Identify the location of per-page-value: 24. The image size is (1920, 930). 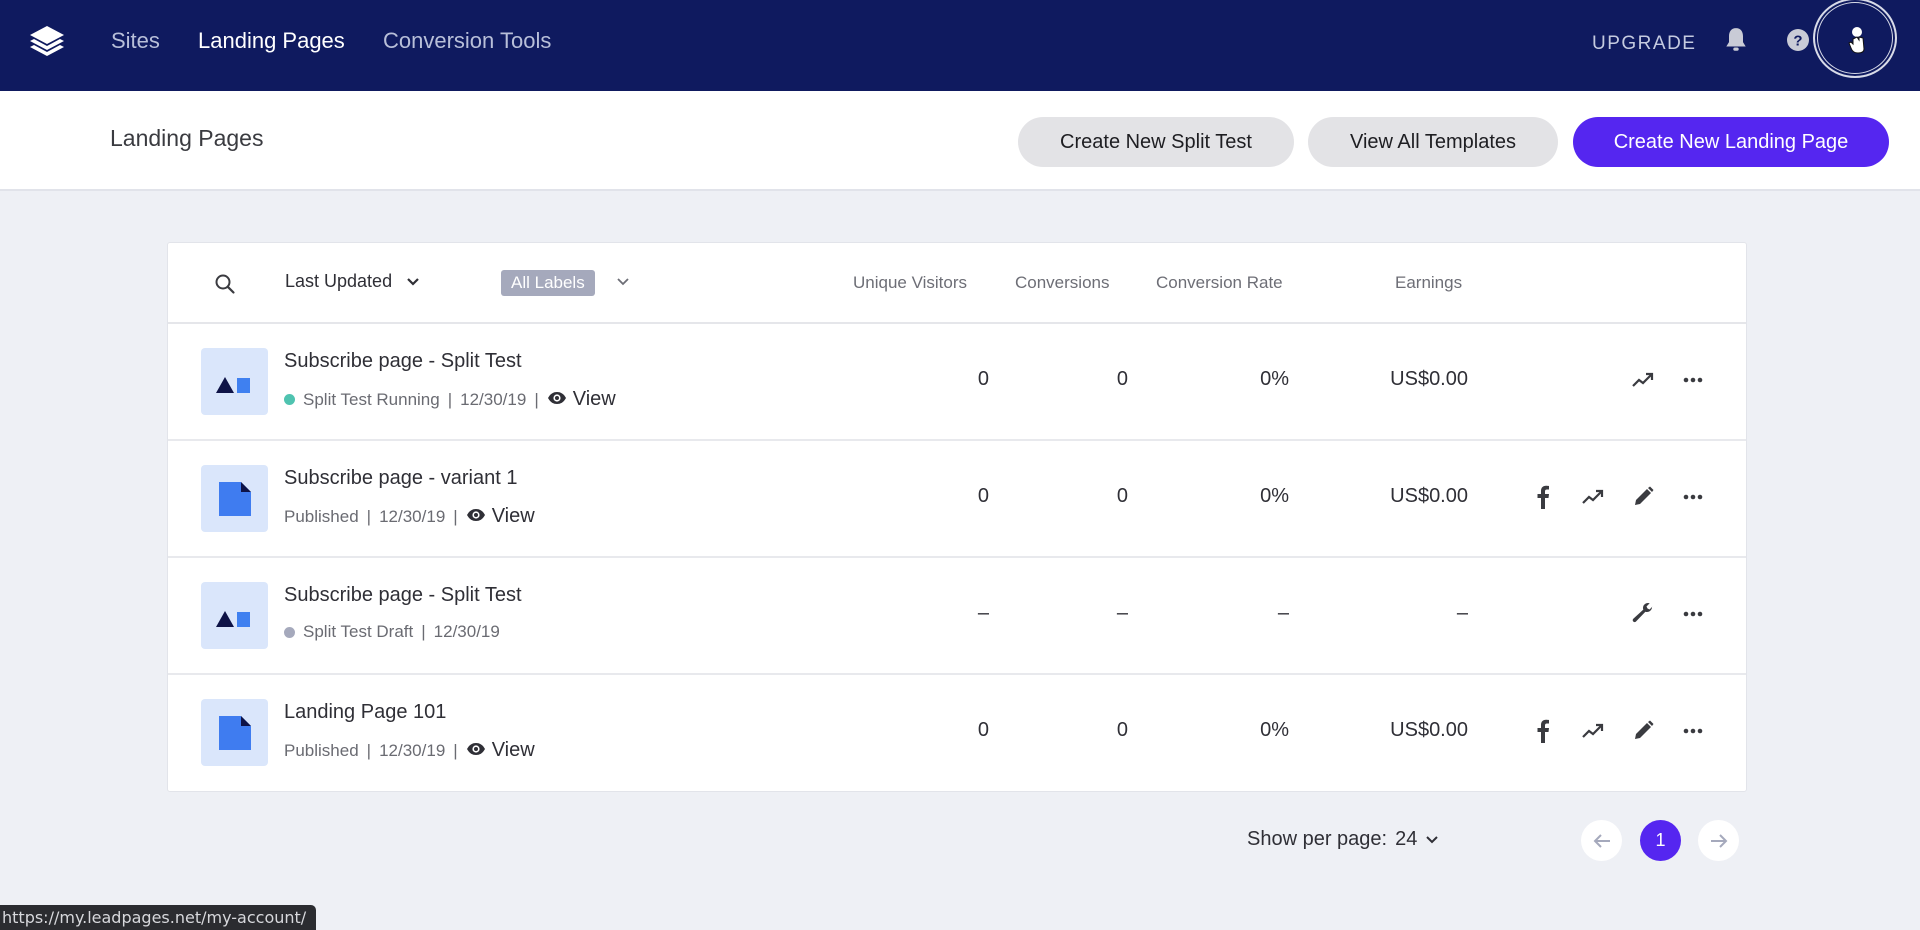
(1406, 839).